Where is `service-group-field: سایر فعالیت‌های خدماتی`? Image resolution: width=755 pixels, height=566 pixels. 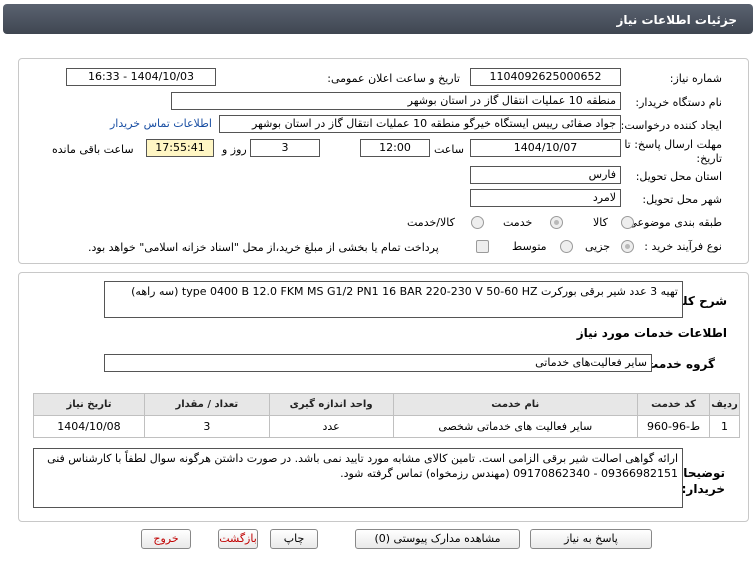 service-group-field: سایر فعالیت‌های خدماتی is located at coordinates (378, 363).